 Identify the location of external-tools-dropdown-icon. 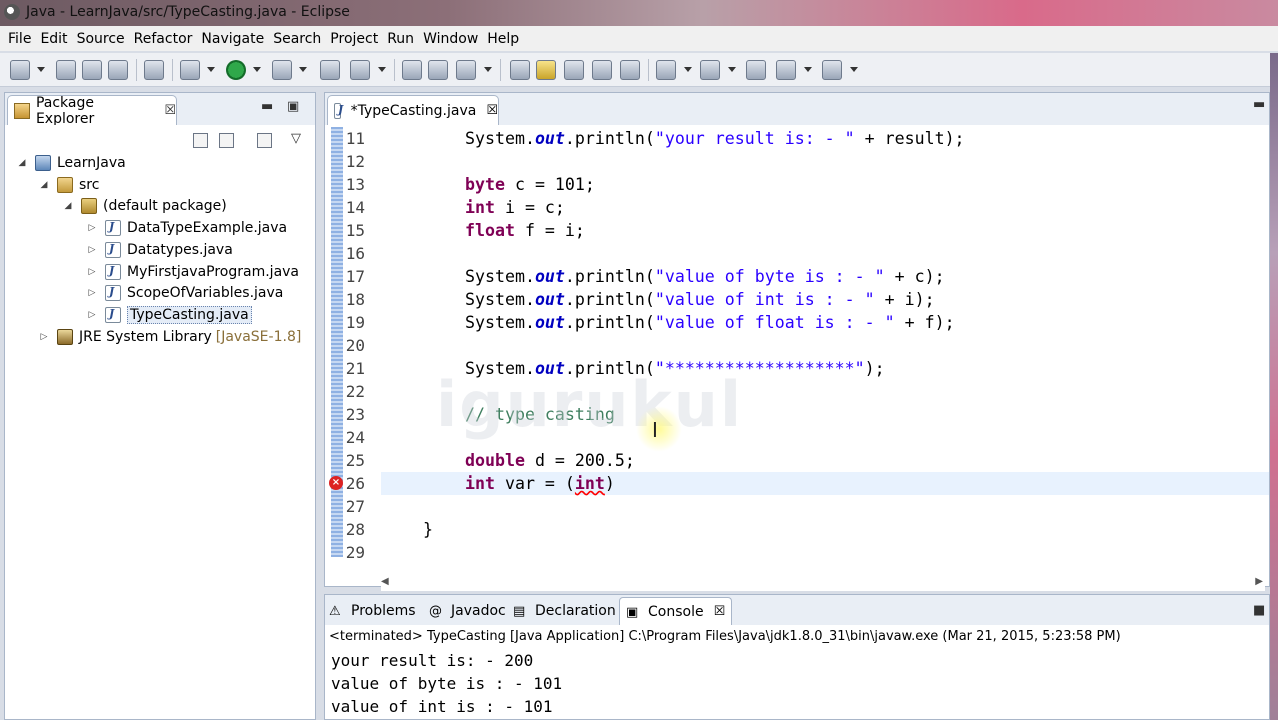
(303, 69).